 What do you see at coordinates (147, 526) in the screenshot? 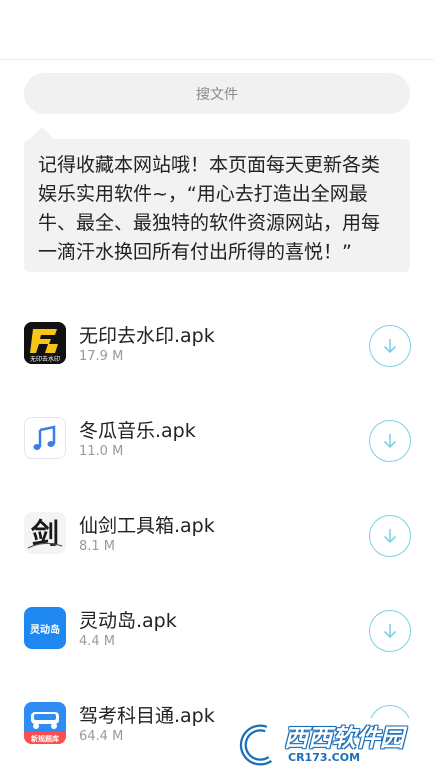
I see `file-name: 仙剑工具箱.apk` at bounding box center [147, 526].